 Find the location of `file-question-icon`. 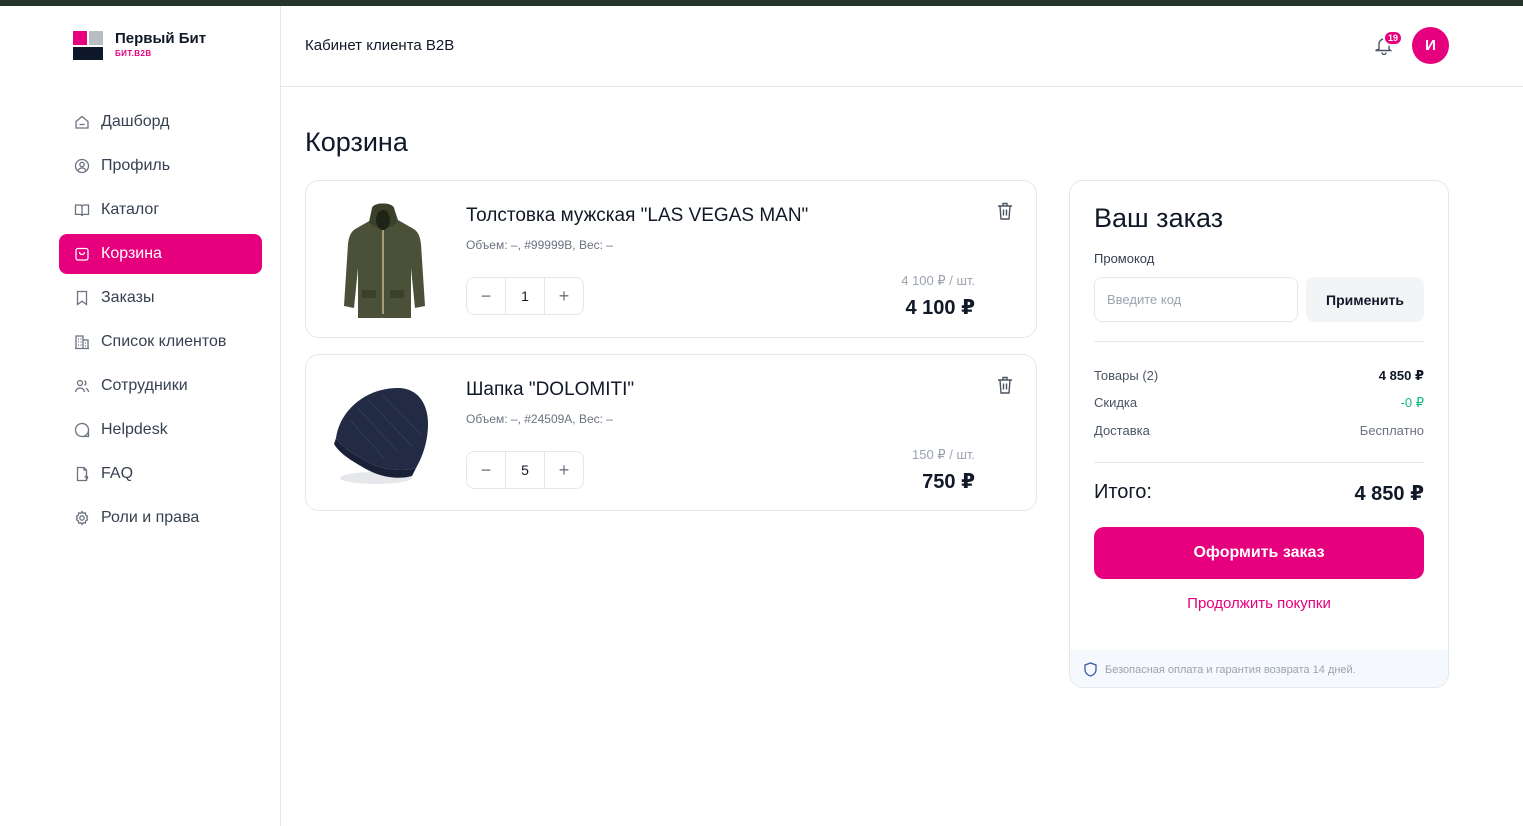

file-question-icon is located at coordinates (82, 474).